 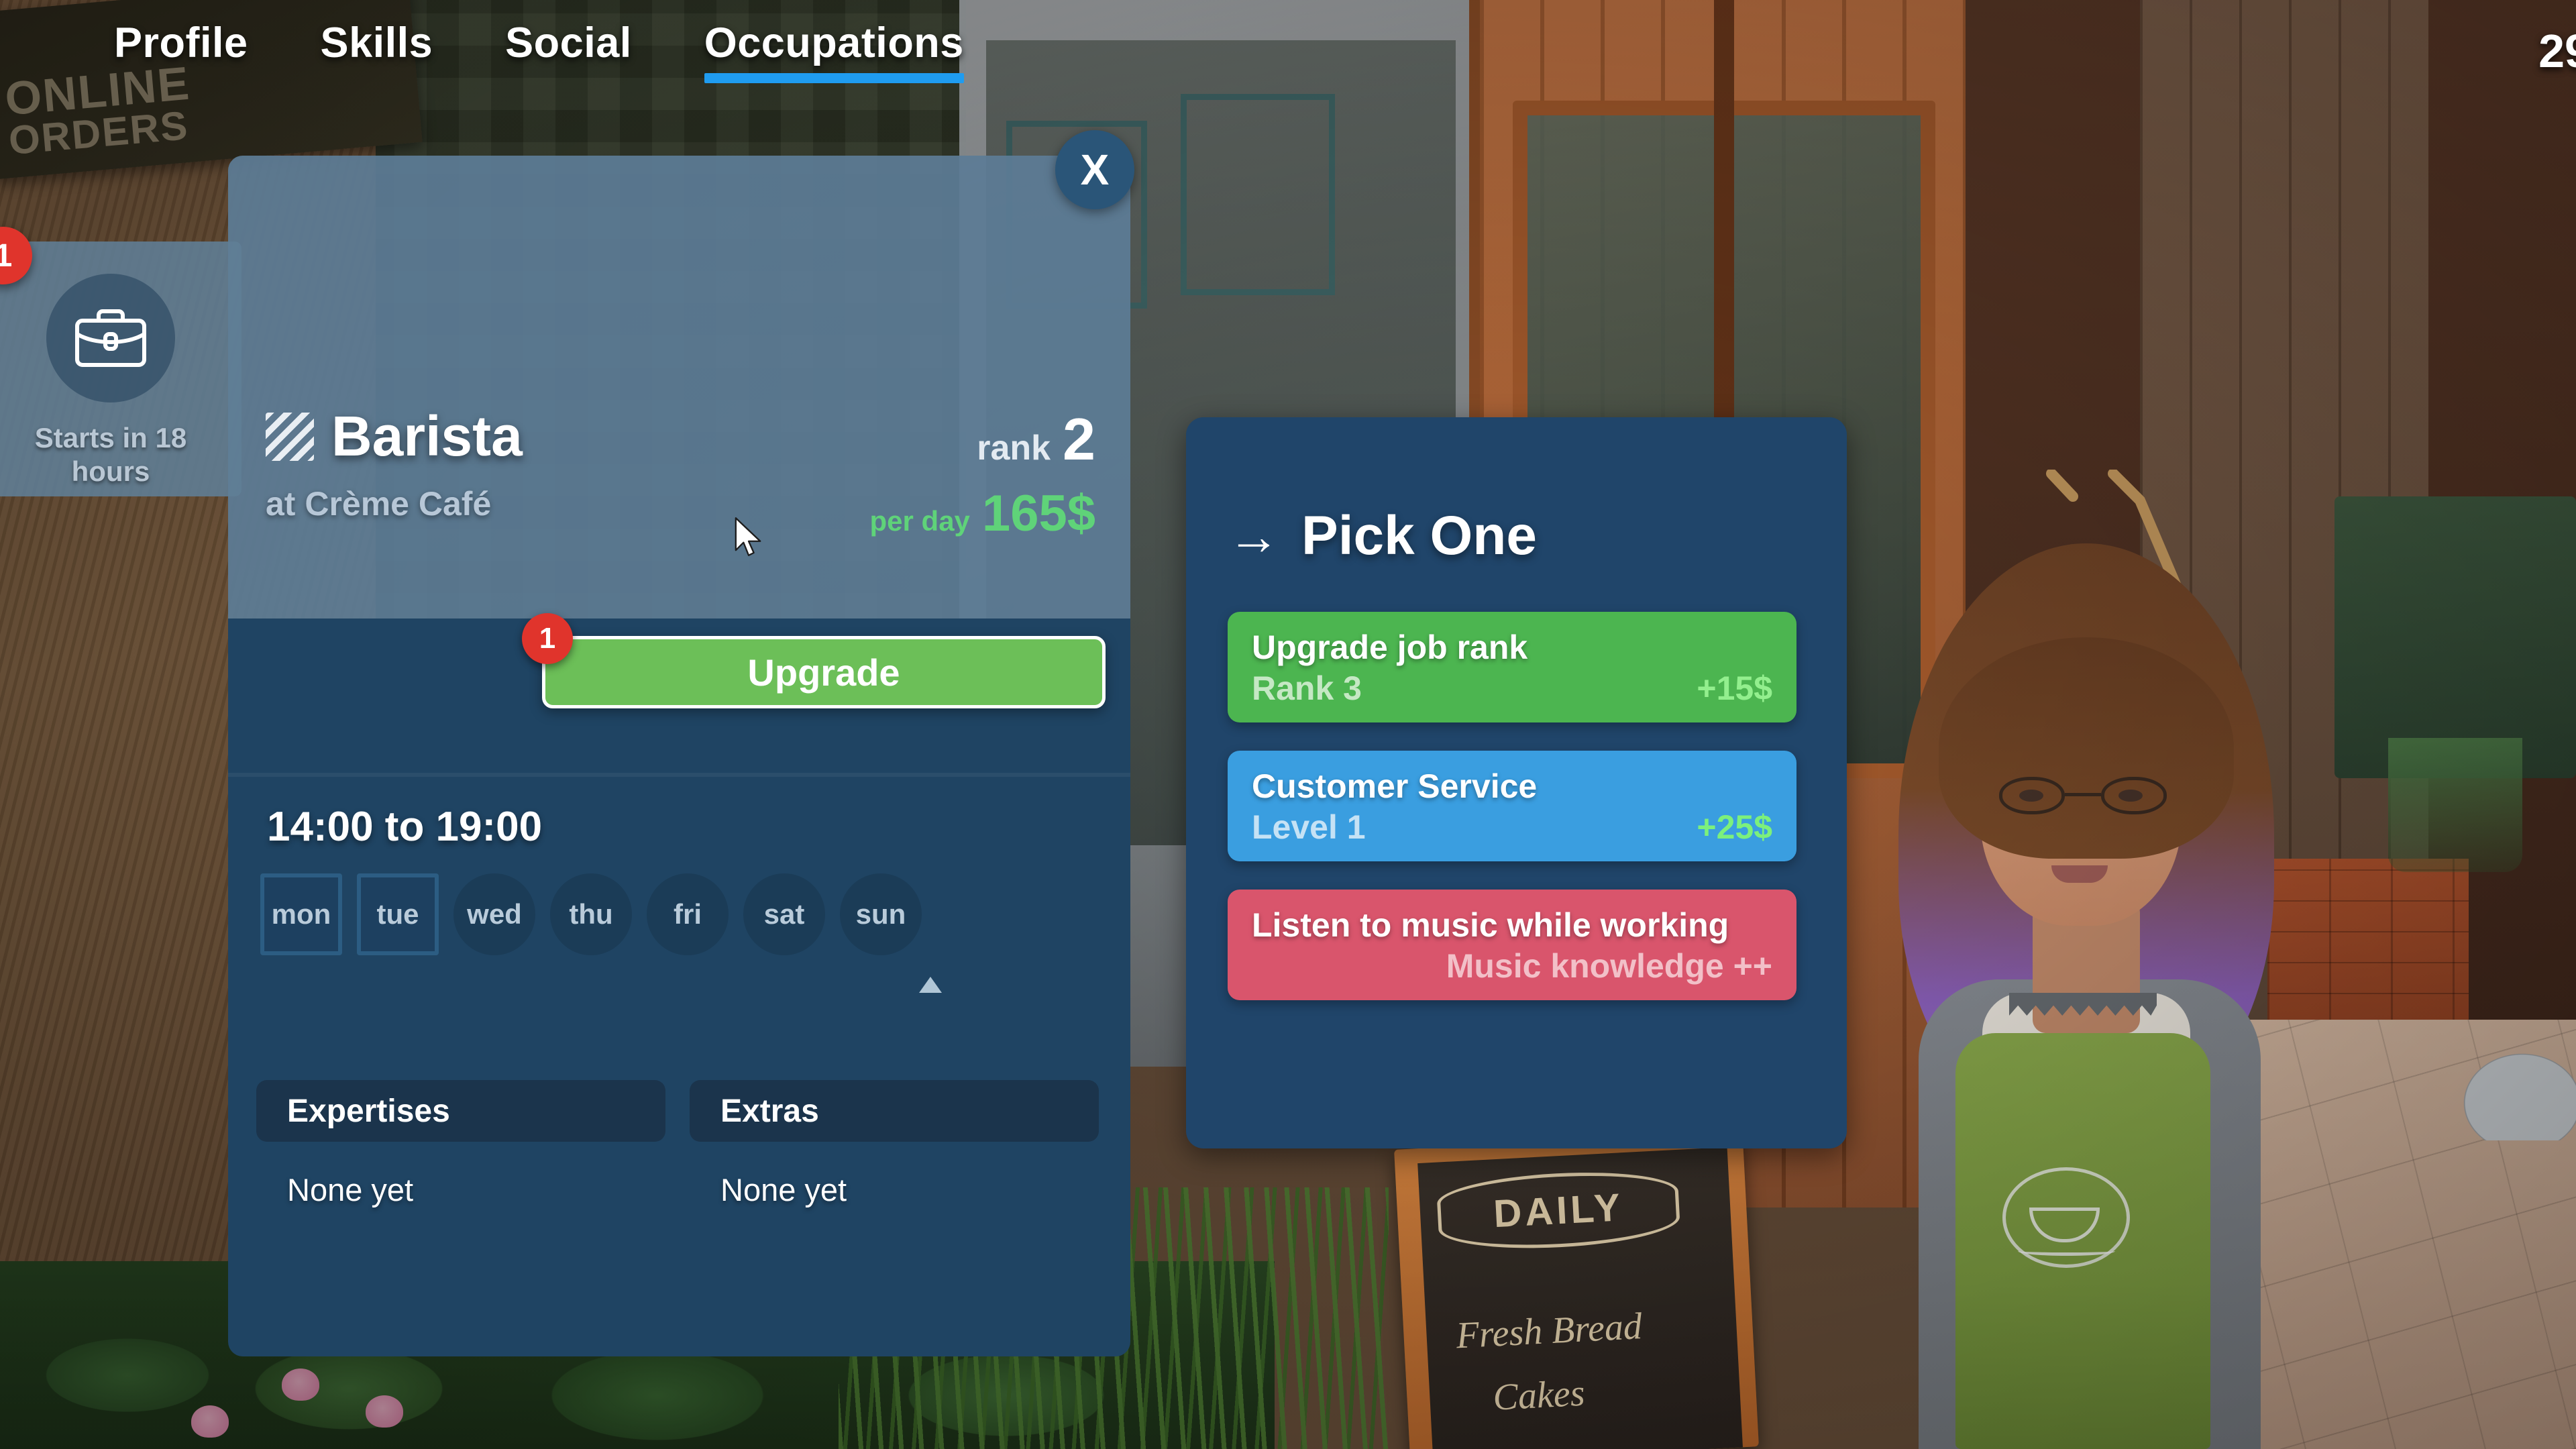 I want to click on option-subtitle: Level 1, so click(x=1309, y=827).